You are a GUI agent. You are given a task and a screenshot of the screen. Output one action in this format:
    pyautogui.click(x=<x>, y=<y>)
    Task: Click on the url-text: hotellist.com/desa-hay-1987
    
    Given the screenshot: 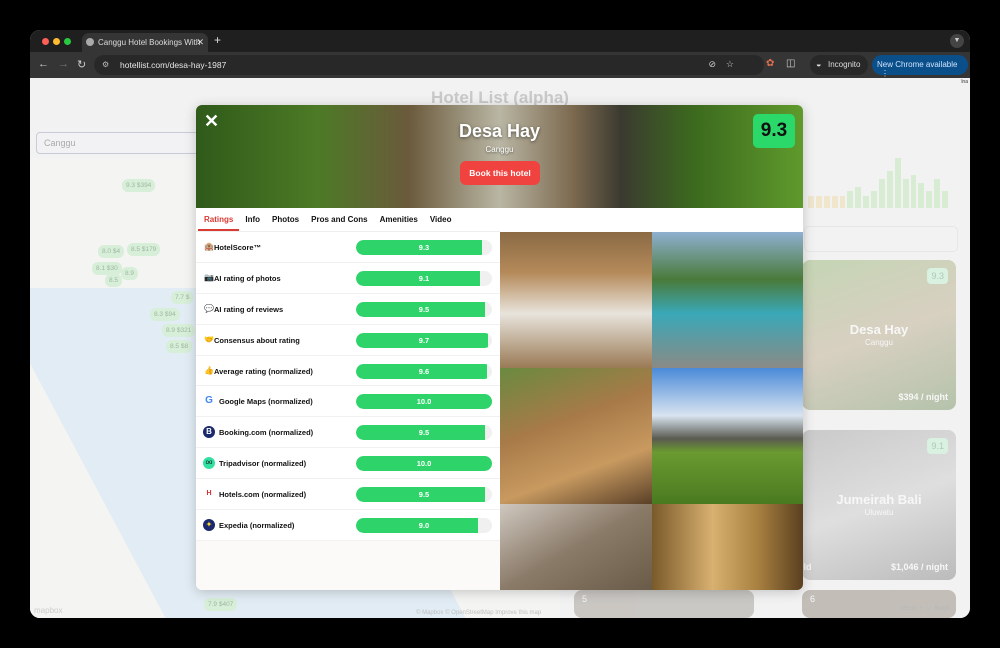 What is the action you would take?
    pyautogui.click(x=173, y=65)
    